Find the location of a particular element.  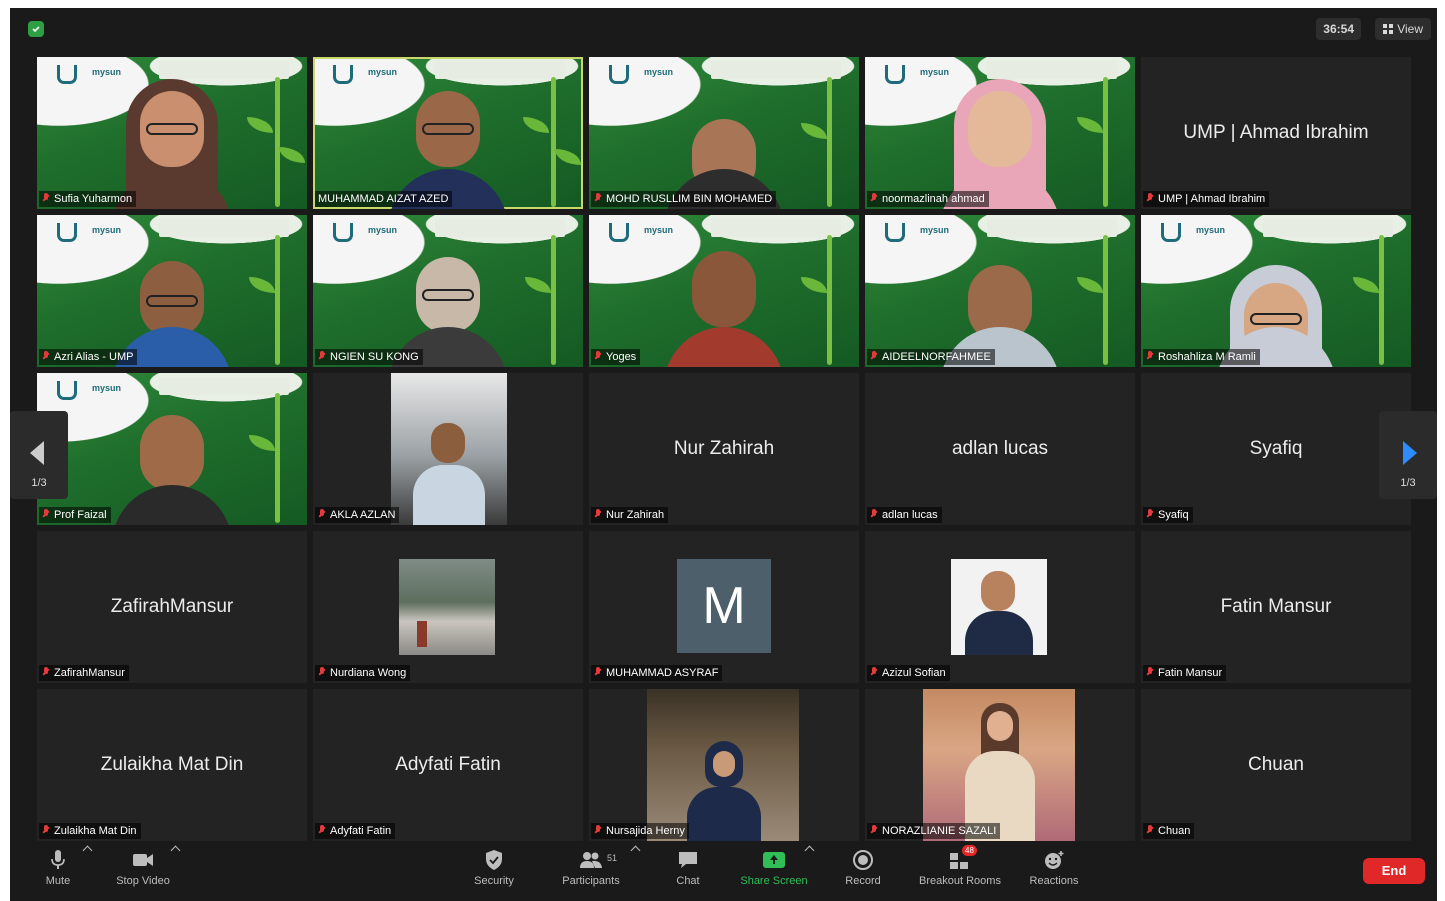

participant-name-label: Chuan is located at coordinates (1169, 831).